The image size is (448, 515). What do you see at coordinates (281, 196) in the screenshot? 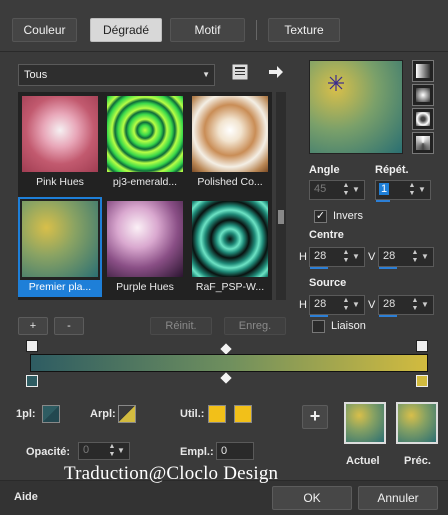
I see `gallery-scrollbar` at bounding box center [281, 196].